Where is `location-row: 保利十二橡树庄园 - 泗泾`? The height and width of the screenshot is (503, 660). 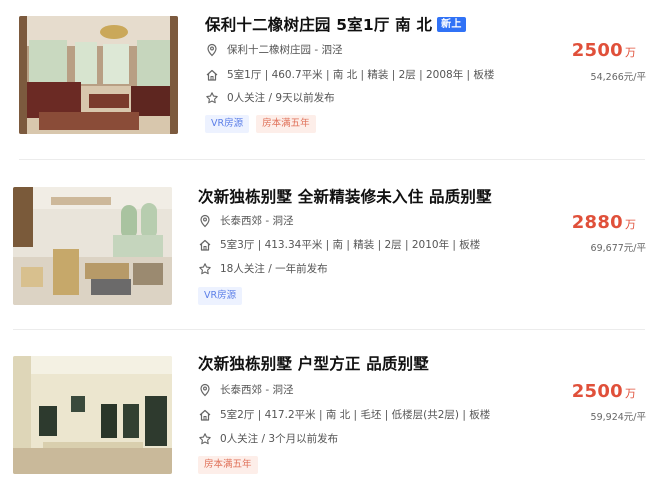 location-row: 保利十二橡树庄园 - 泗泾 is located at coordinates (273, 49).